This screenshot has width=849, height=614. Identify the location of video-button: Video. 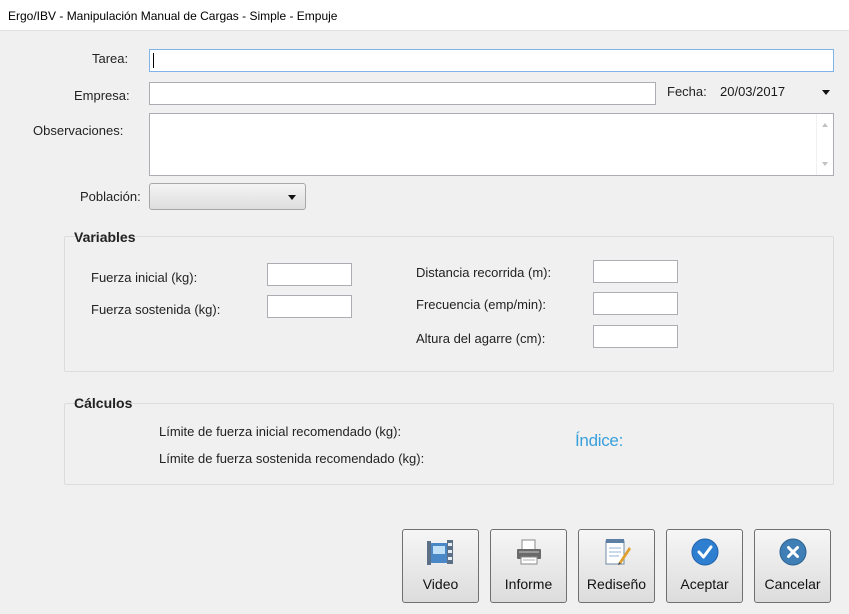
(440, 566).